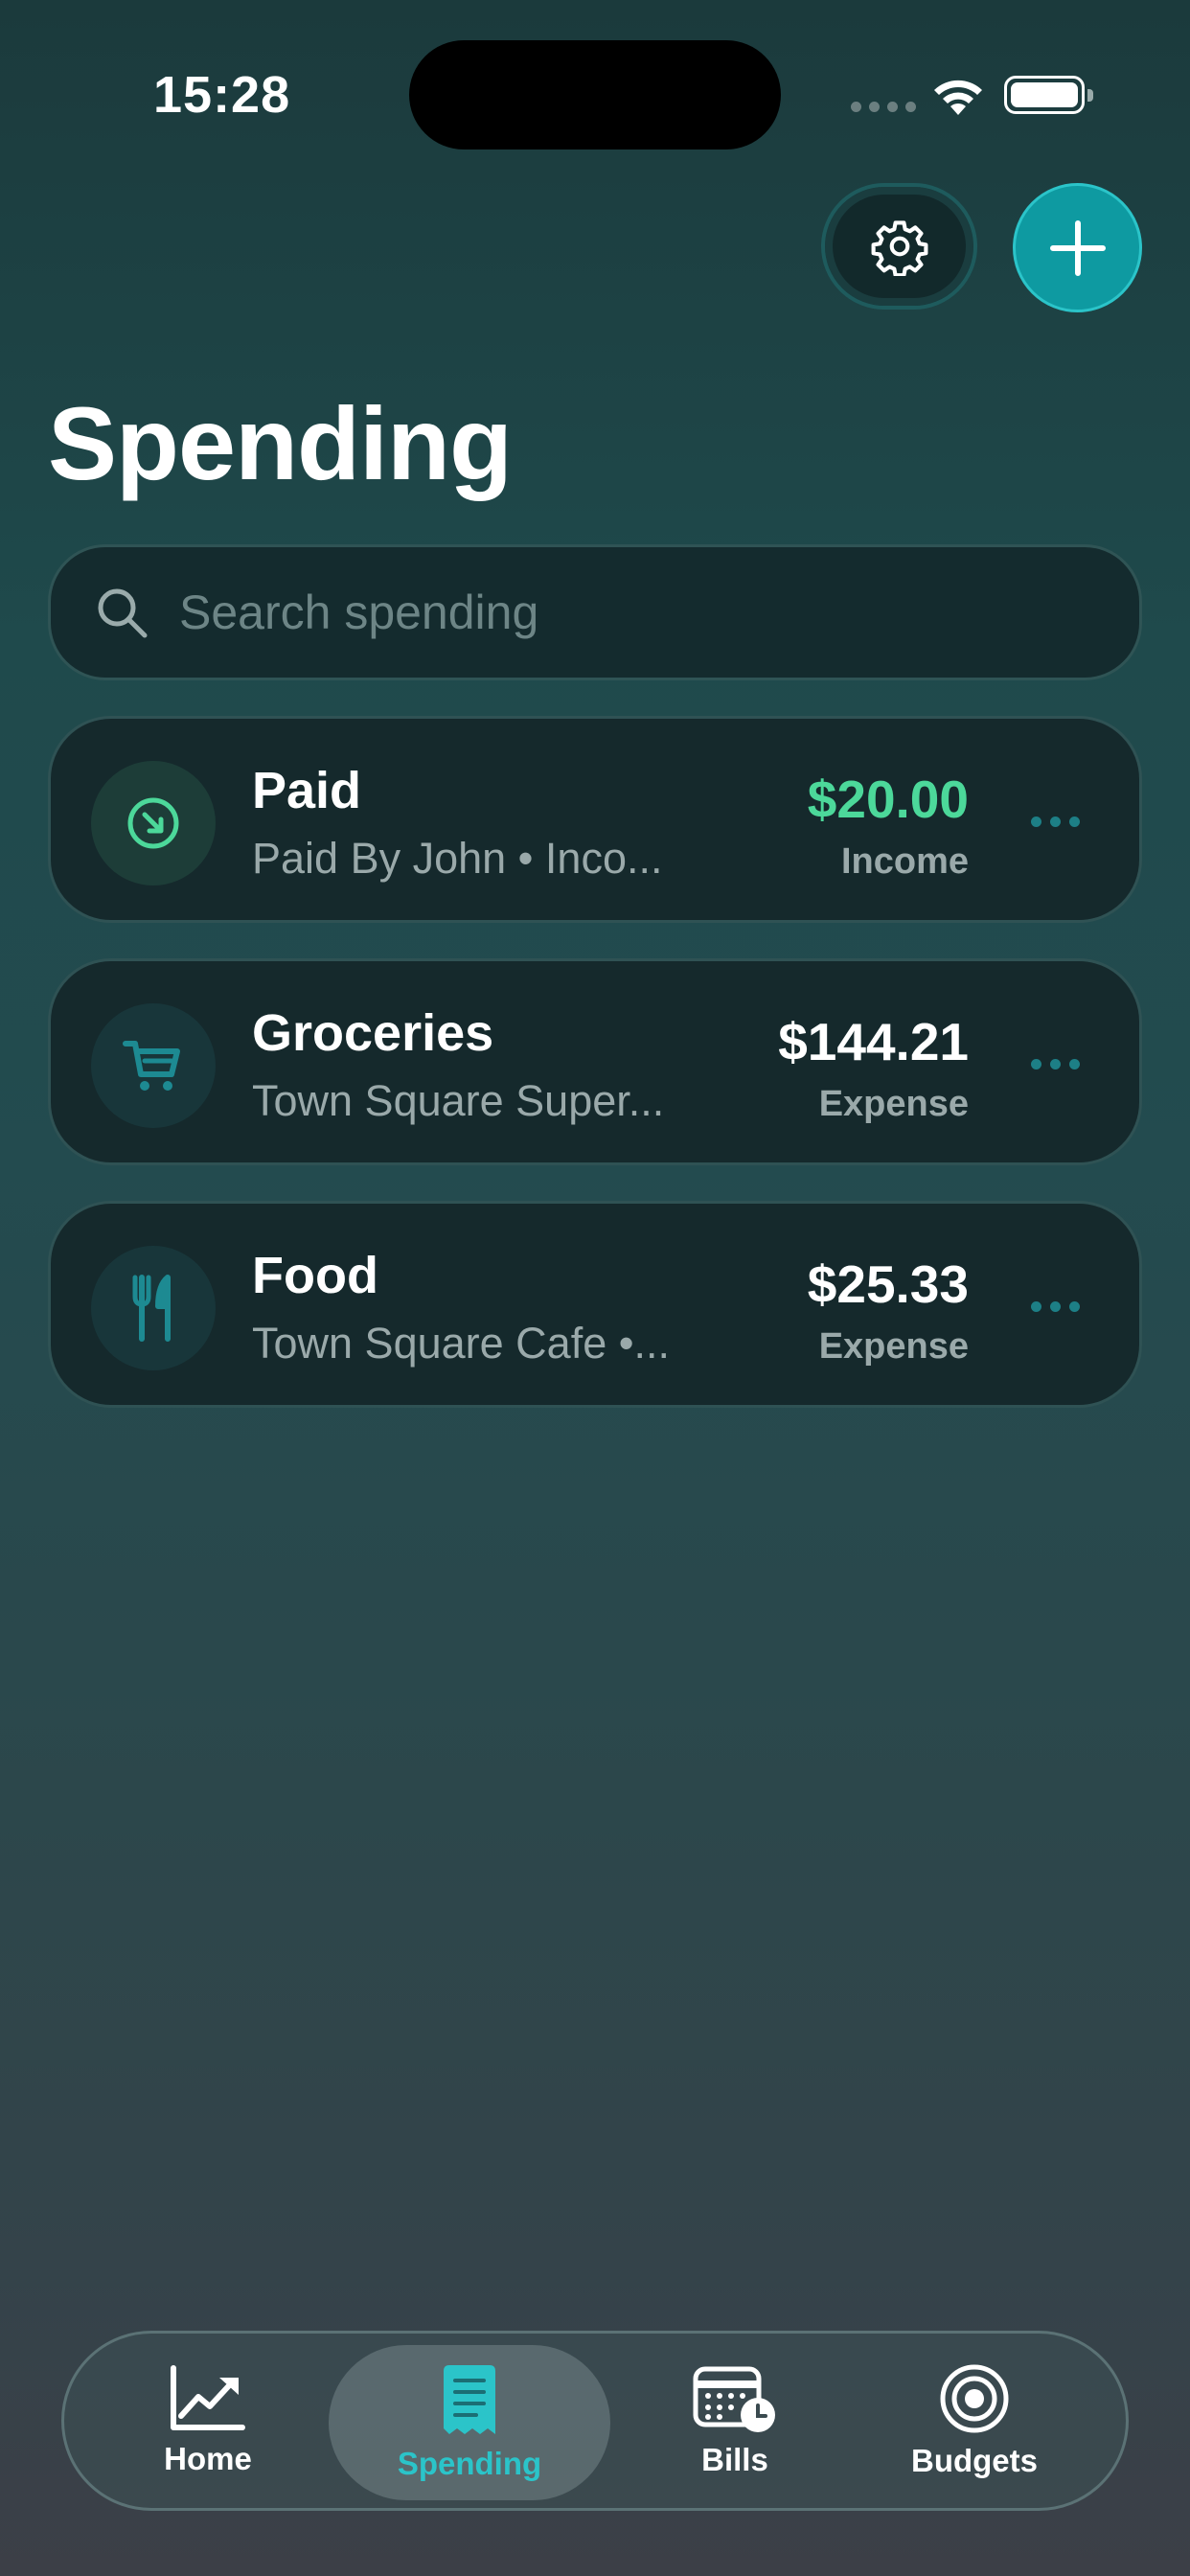  What do you see at coordinates (888, 1284) in the screenshot?
I see `transaction-amount: $25.33` at bounding box center [888, 1284].